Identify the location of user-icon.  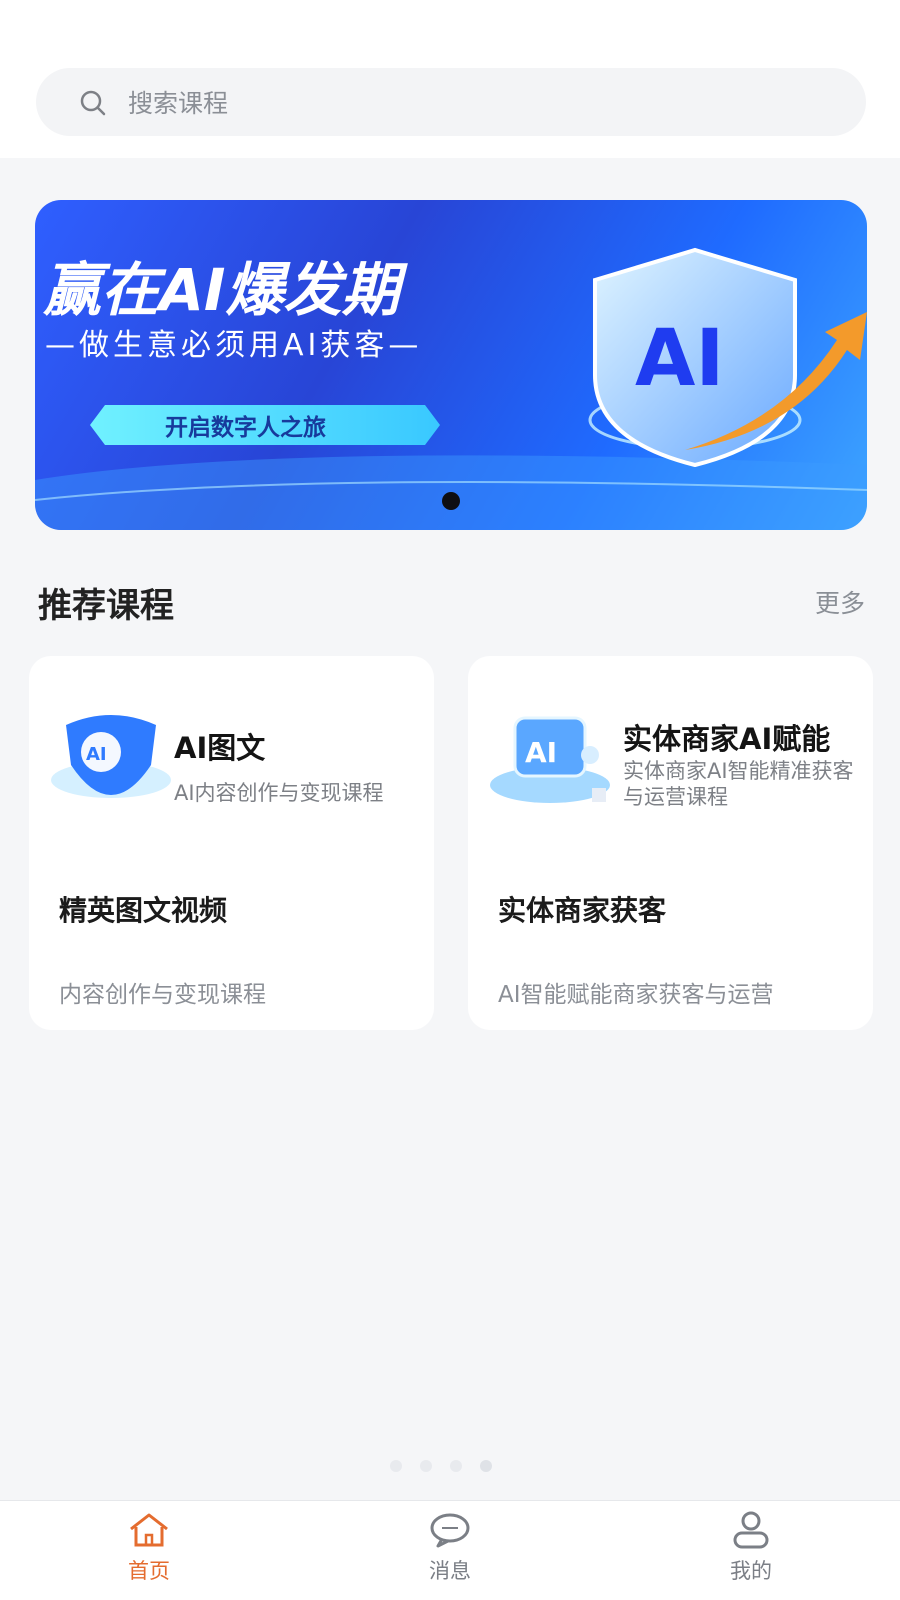
(751, 1530).